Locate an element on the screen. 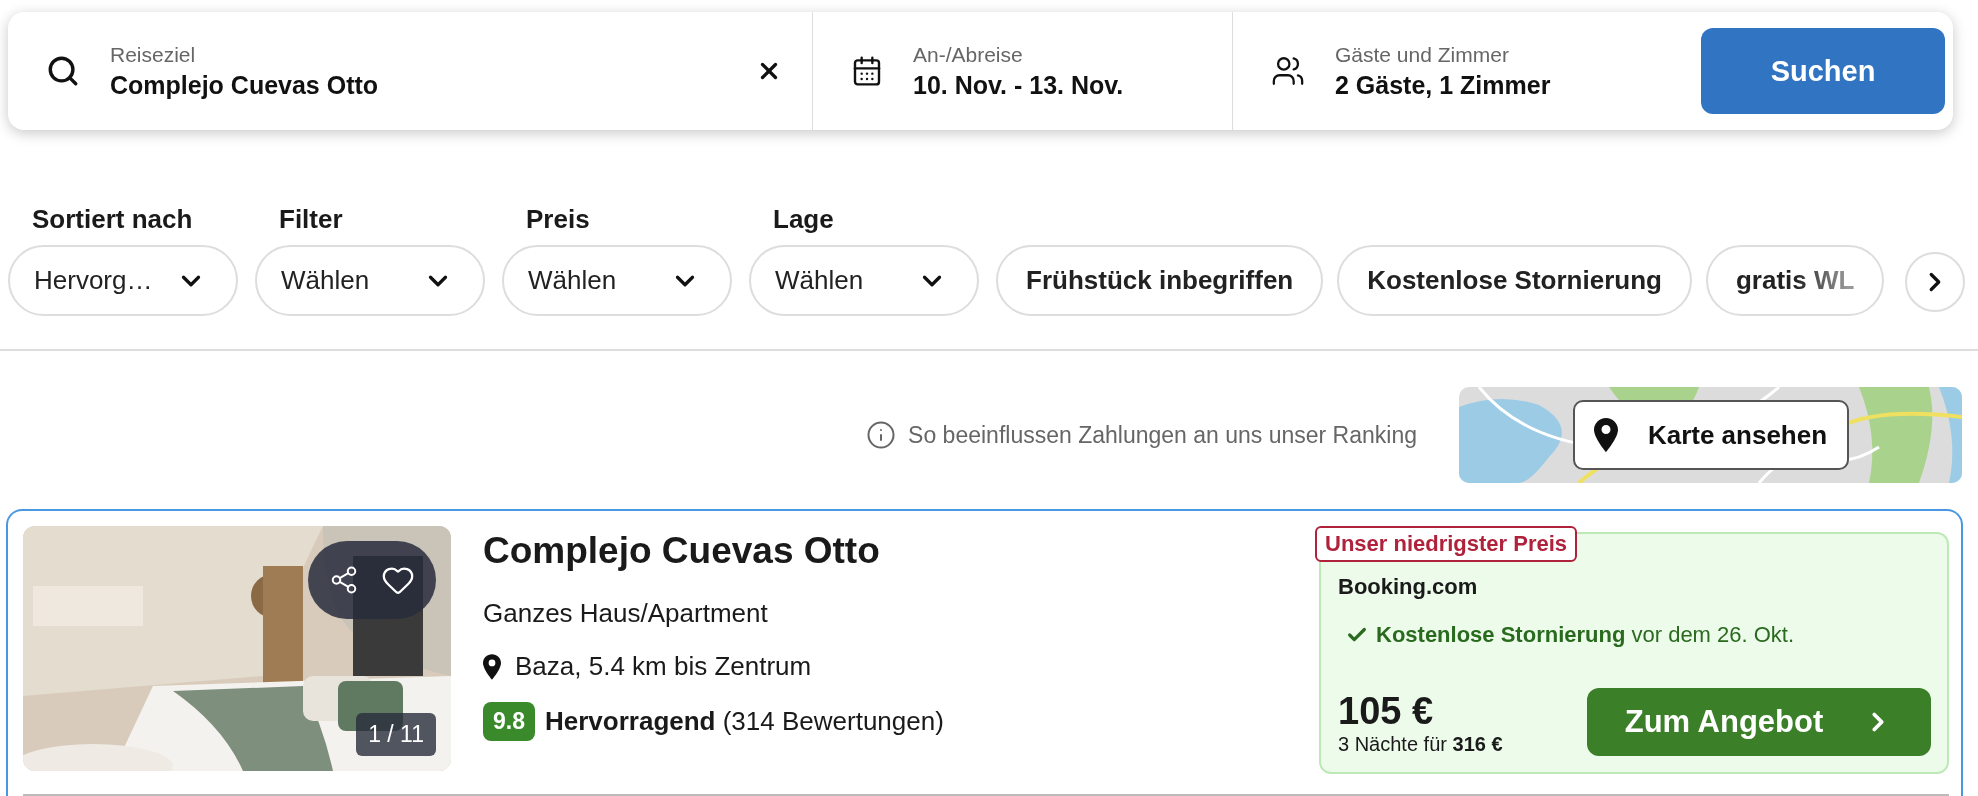 The width and height of the screenshot is (1978, 796). search-icon is located at coordinates (63, 71).